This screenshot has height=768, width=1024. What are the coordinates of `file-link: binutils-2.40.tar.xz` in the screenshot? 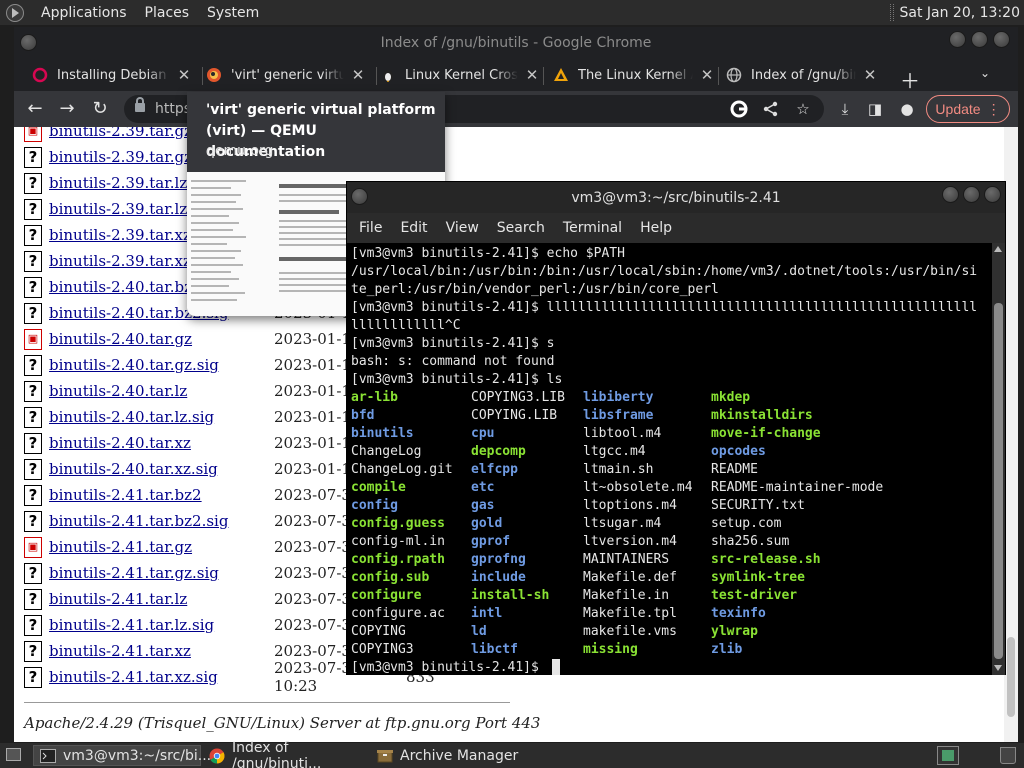 It's located at (161, 443).